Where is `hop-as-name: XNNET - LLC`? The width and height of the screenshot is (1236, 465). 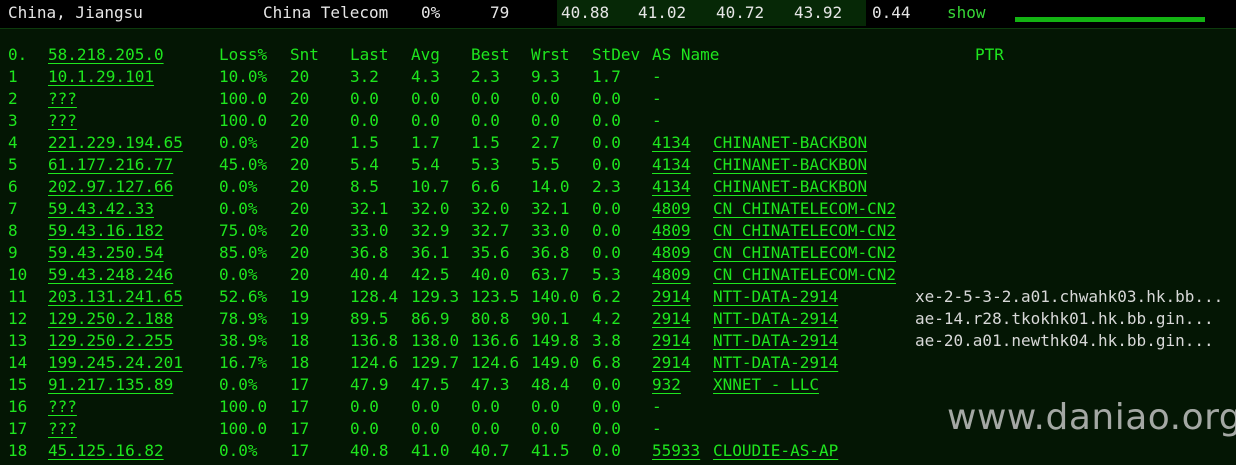
hop-as-name: XNNET - LLC is located at coordinates (766, 385).